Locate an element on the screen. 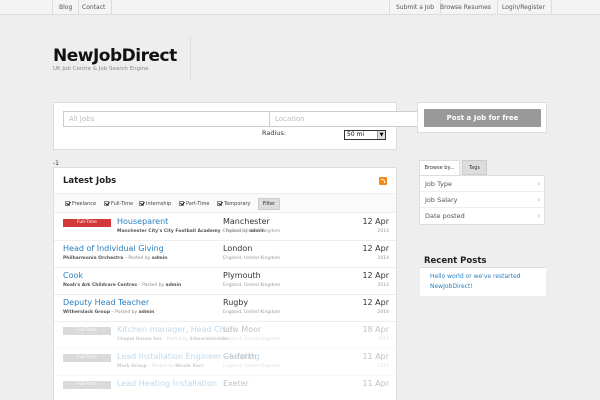  tab-tags: Tags is located at coordinates (474, 167).